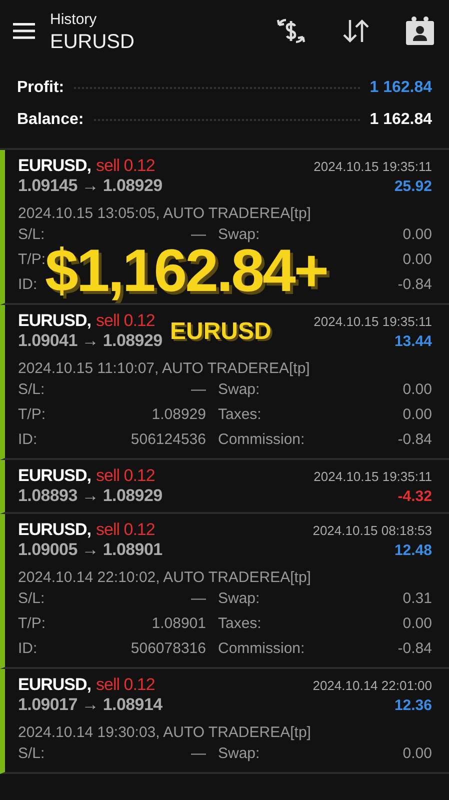 This screenshot has height=800, width=449. Describe the element at coordinates (413, 550) in the screenshot. I see `trade-profit: 12.48` at that location.